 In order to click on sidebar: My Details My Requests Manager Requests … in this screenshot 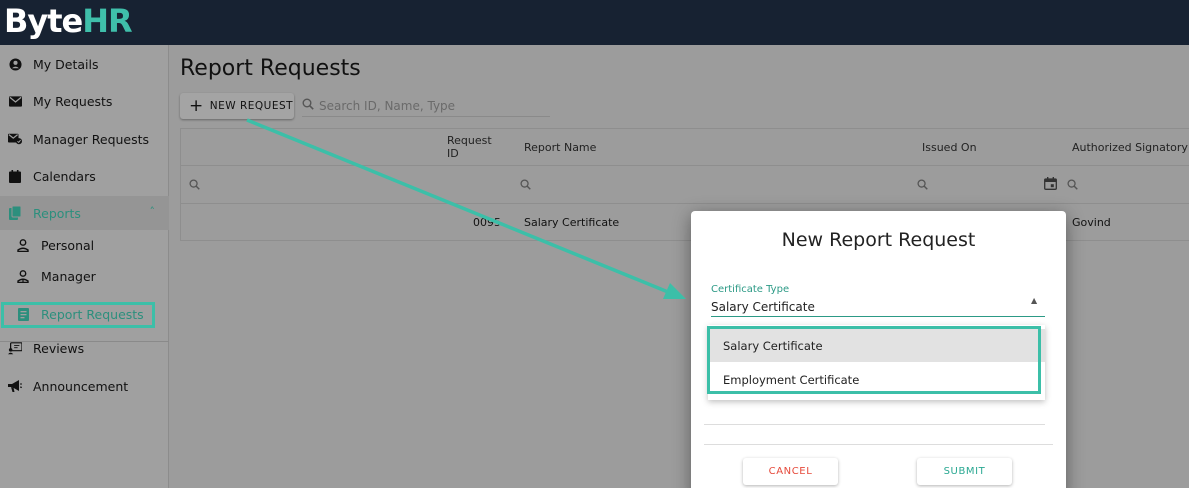, I will do `click(84, 266)`.